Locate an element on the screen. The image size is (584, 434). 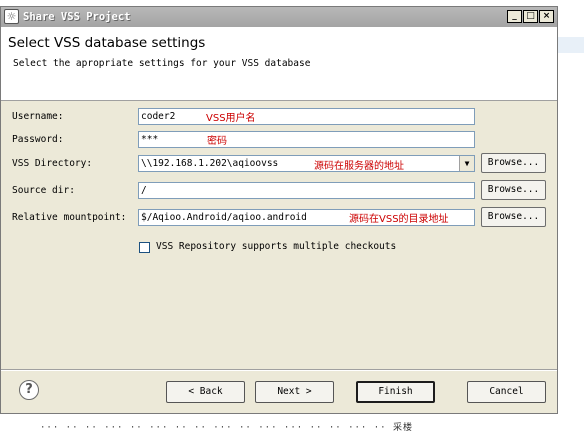
background-decoration is located at coordinates (571, 45).